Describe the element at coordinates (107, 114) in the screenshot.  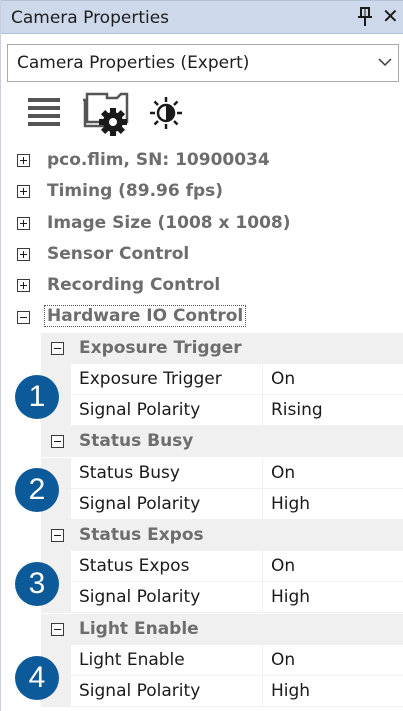
I see `camera-settings-icon` at that location.